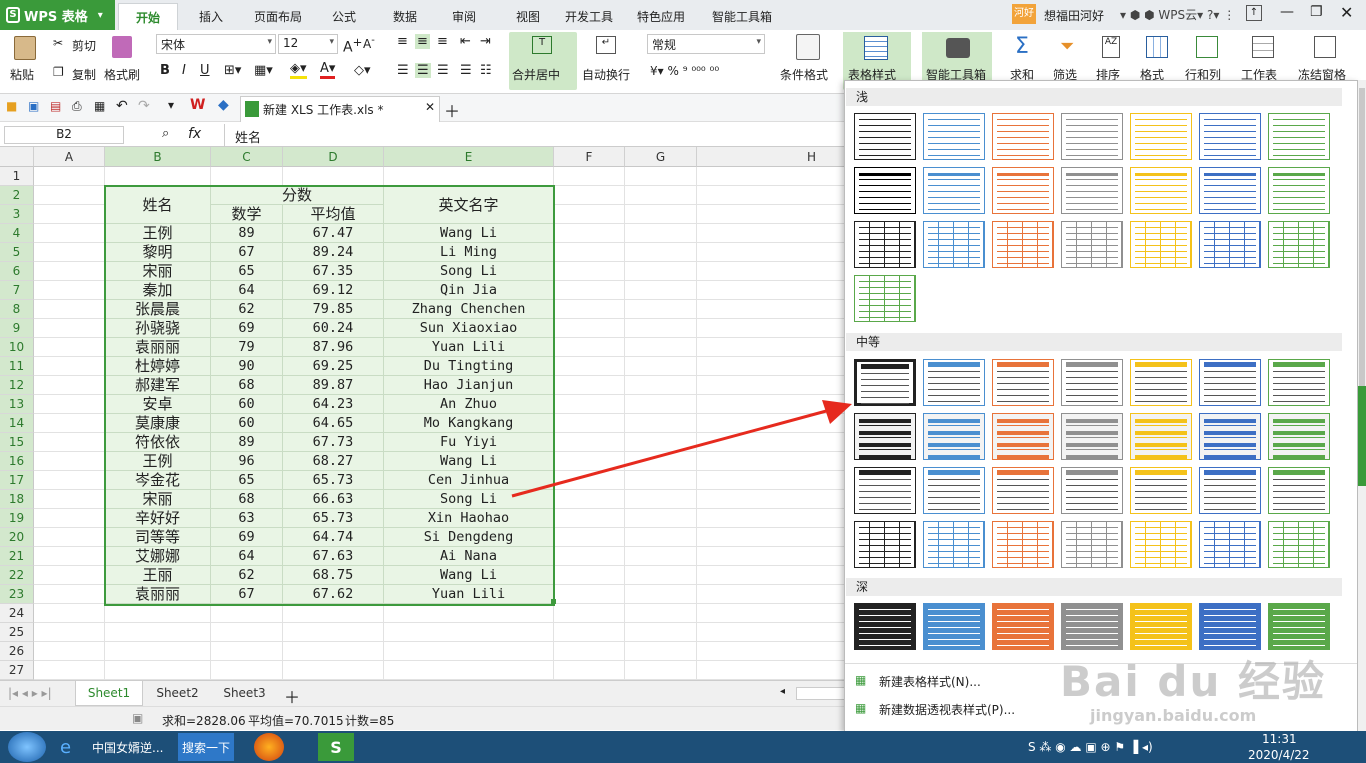  I want to click on table-cell-english: Zhang Chenchen, so click(469, 309).